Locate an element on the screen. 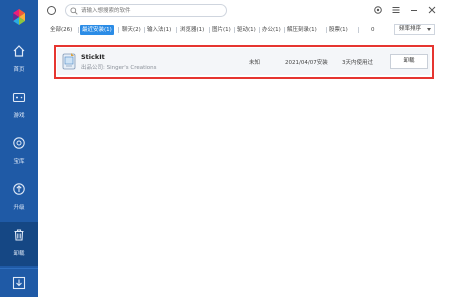  menu-icon is located at coordinates (396, 10).